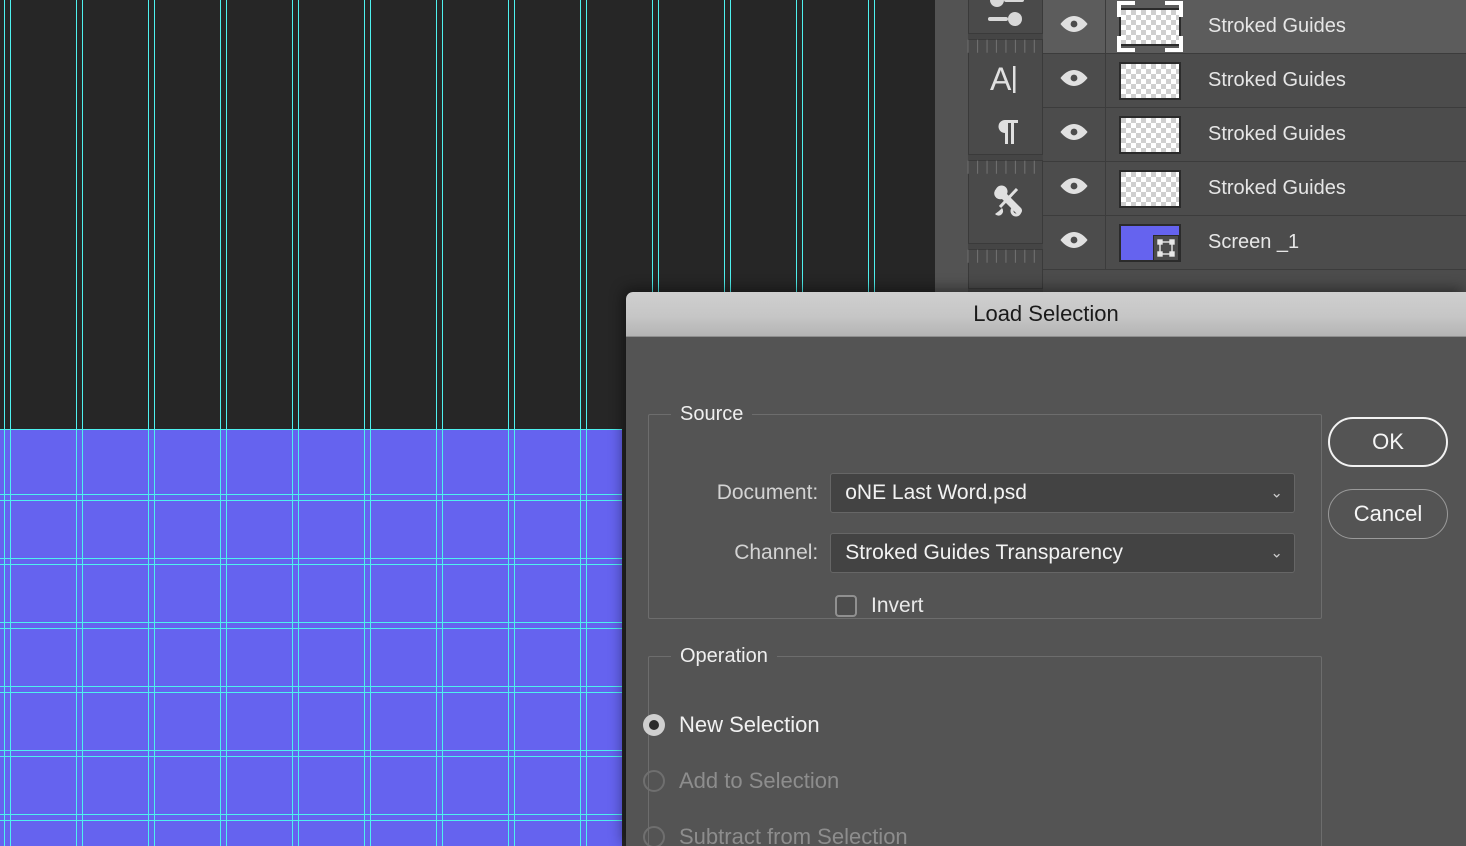  I want to click on operation-option-1: New Selection, so click(731, 725).